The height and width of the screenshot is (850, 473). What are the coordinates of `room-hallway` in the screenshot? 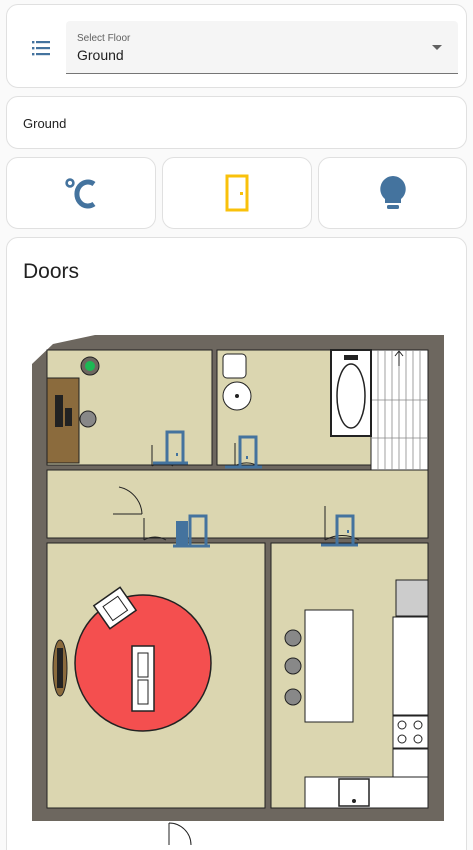 It's located at (237, 504).